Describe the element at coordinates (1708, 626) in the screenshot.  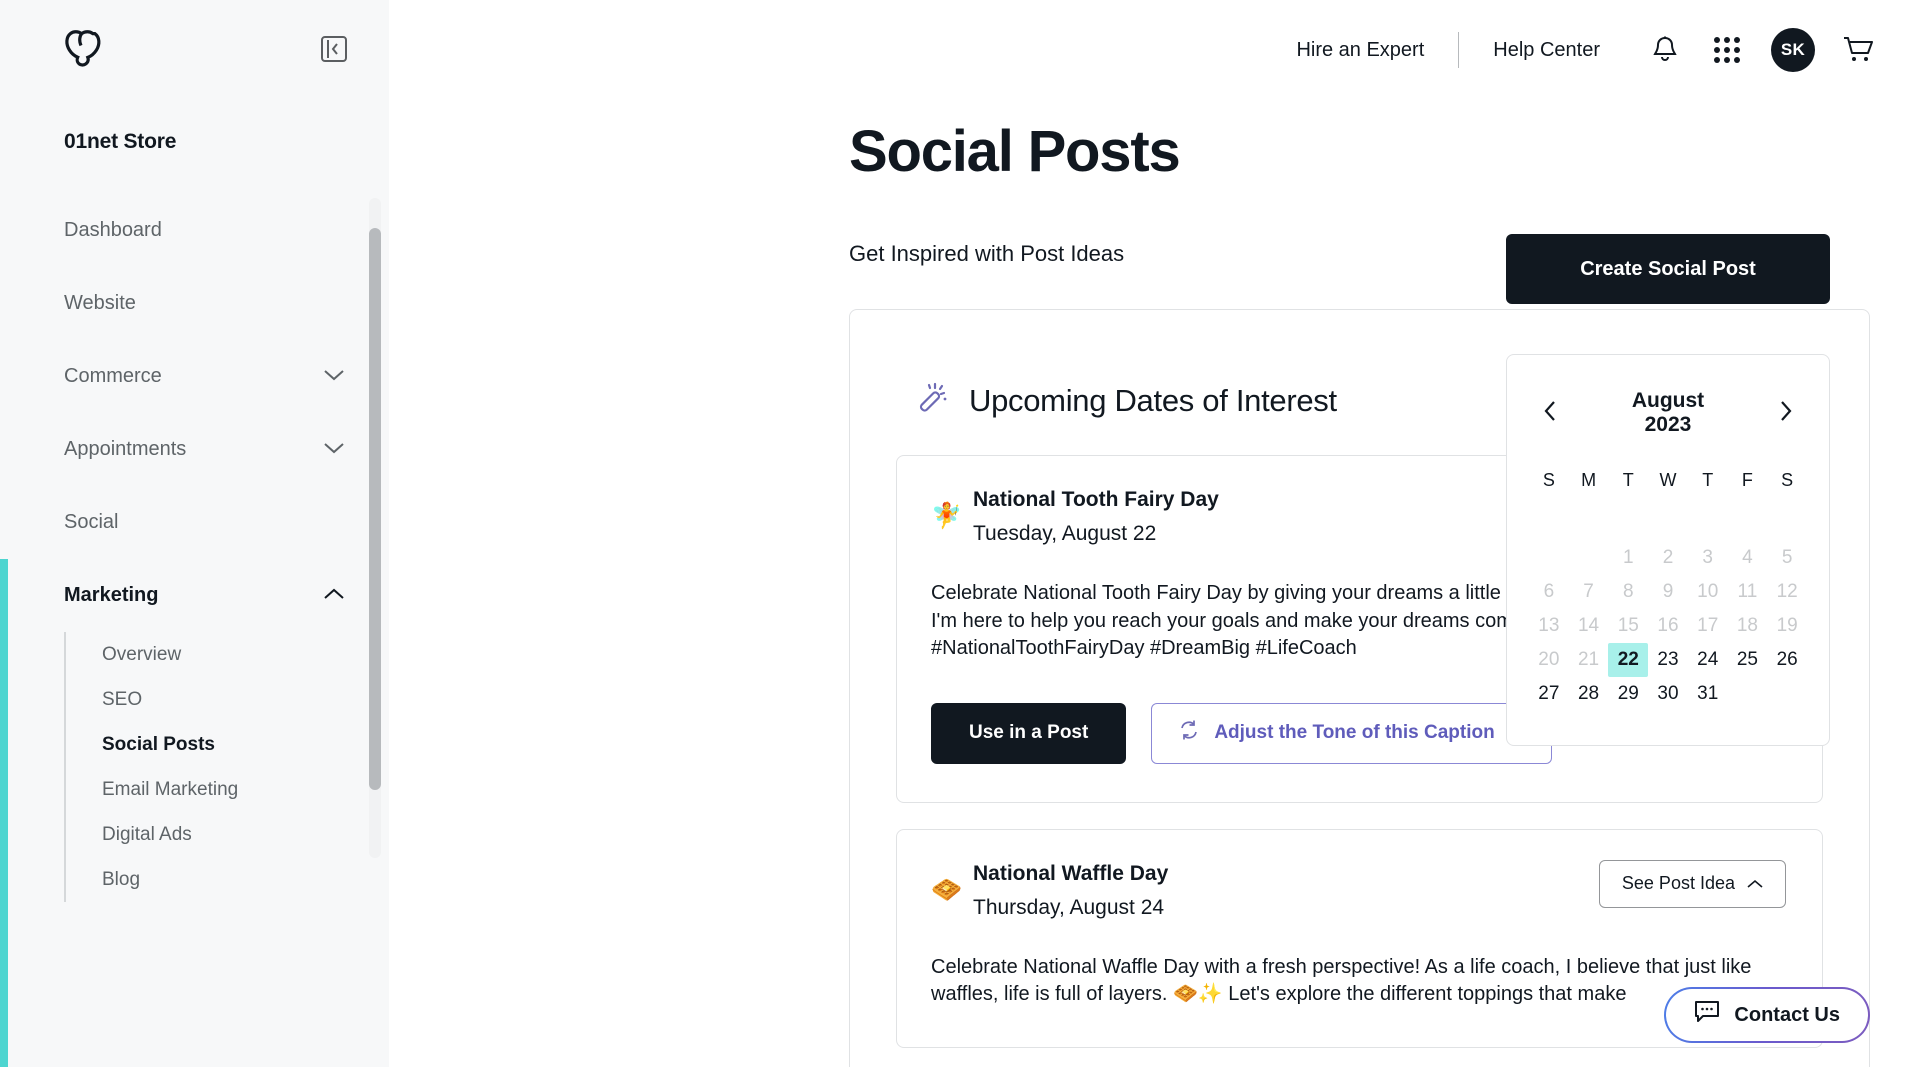
I see `calendar-day-17: 17` at that location.